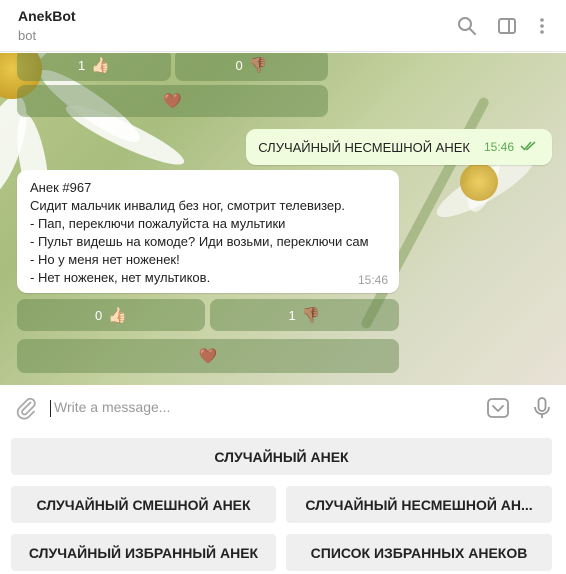 This screenshot has width=566, height=574. I want to click on dislike-count: 0, so click(239, 65).